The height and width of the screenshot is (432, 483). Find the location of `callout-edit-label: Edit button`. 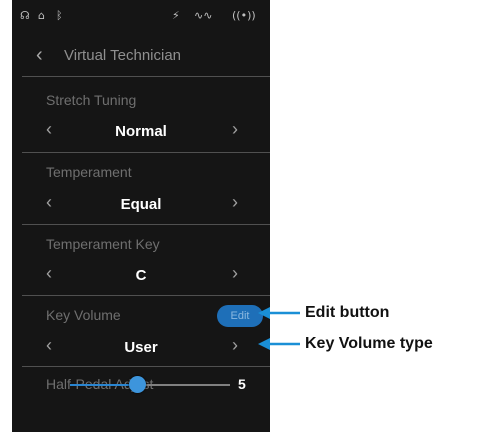

callout-edit-label: Edit button is located at coordinates (347, 312).